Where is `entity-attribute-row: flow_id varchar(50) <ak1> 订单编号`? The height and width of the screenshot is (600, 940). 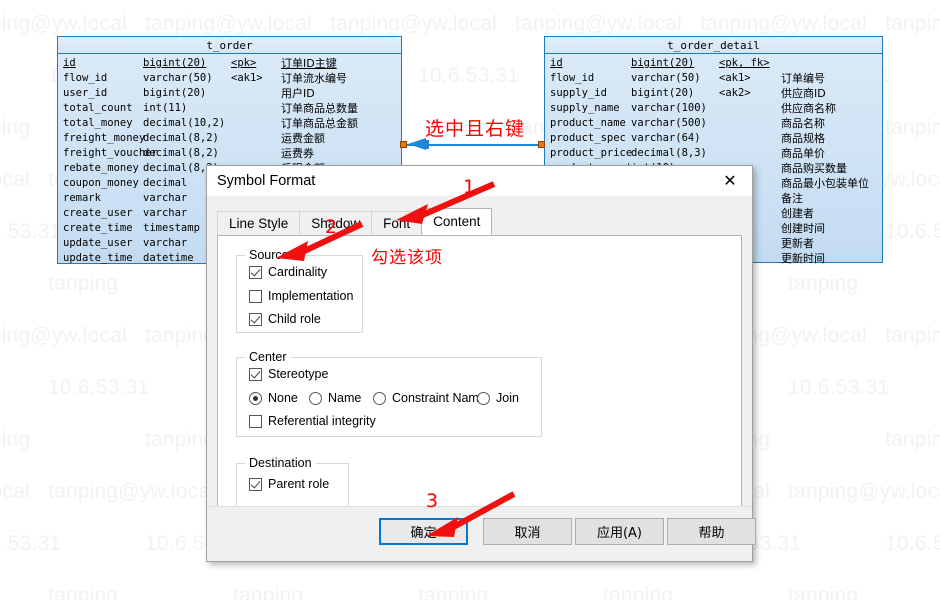 entity-attribute-row: flow_id varchar(50) <ak1> 订单编号 is located at coordinates (713, 78).